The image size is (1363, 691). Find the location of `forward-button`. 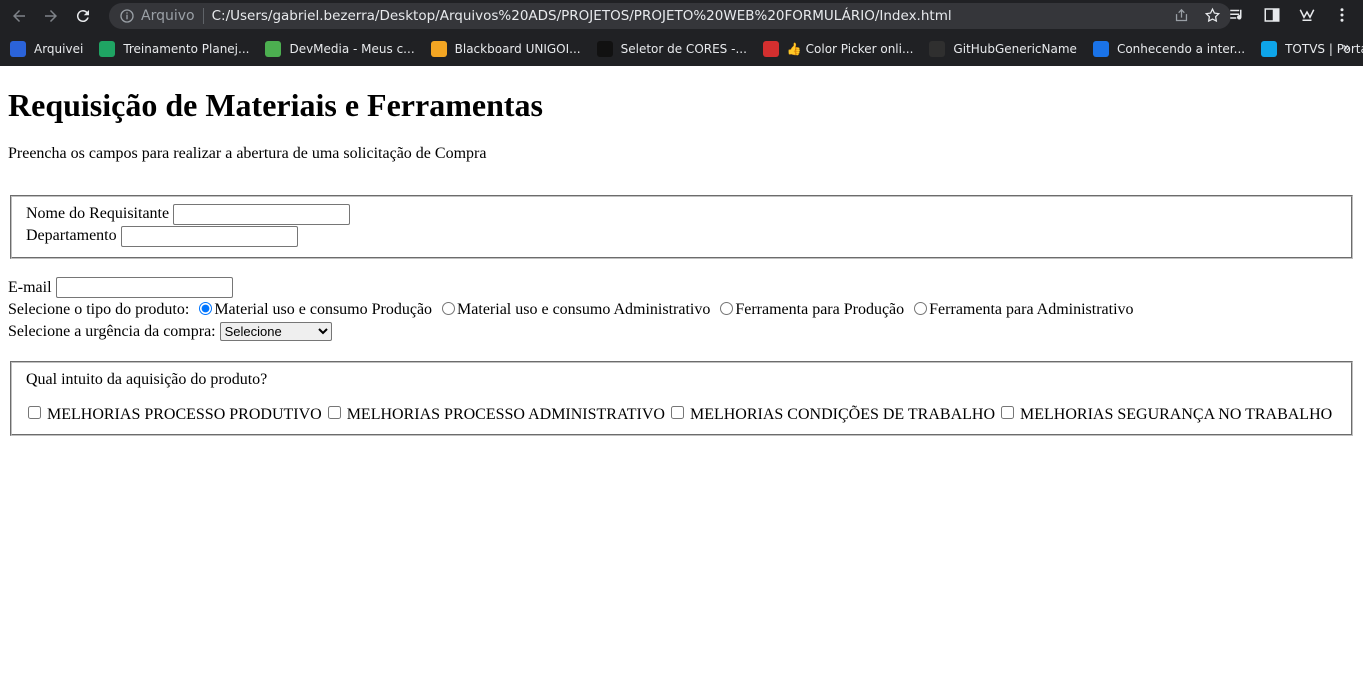

forward-button is located at coordinates (51, 16).